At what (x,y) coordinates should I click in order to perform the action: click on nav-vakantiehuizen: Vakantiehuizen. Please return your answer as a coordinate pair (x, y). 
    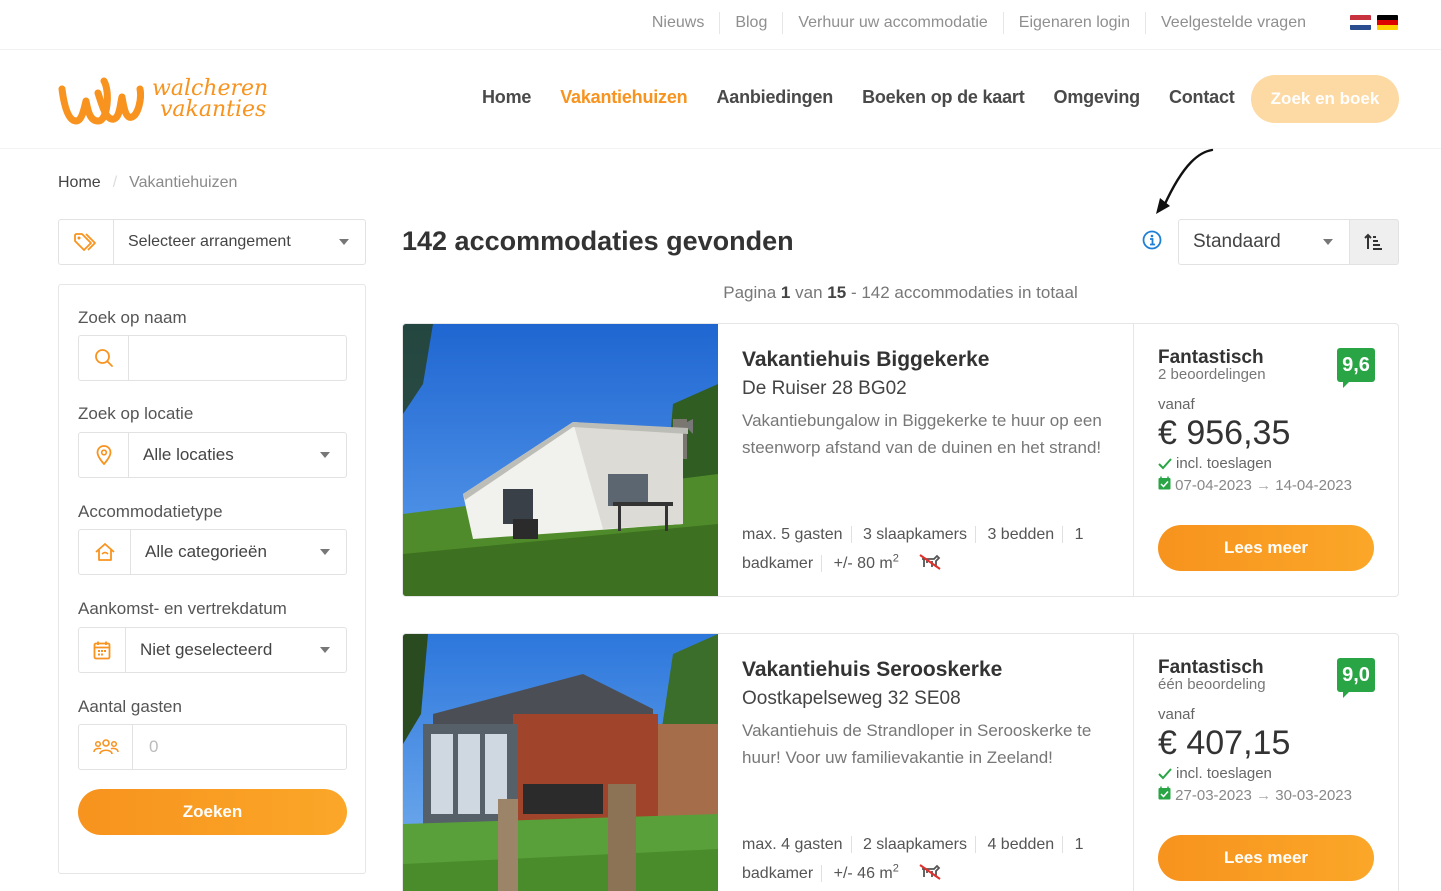
    Looking at the image, I should click on (623, 97).